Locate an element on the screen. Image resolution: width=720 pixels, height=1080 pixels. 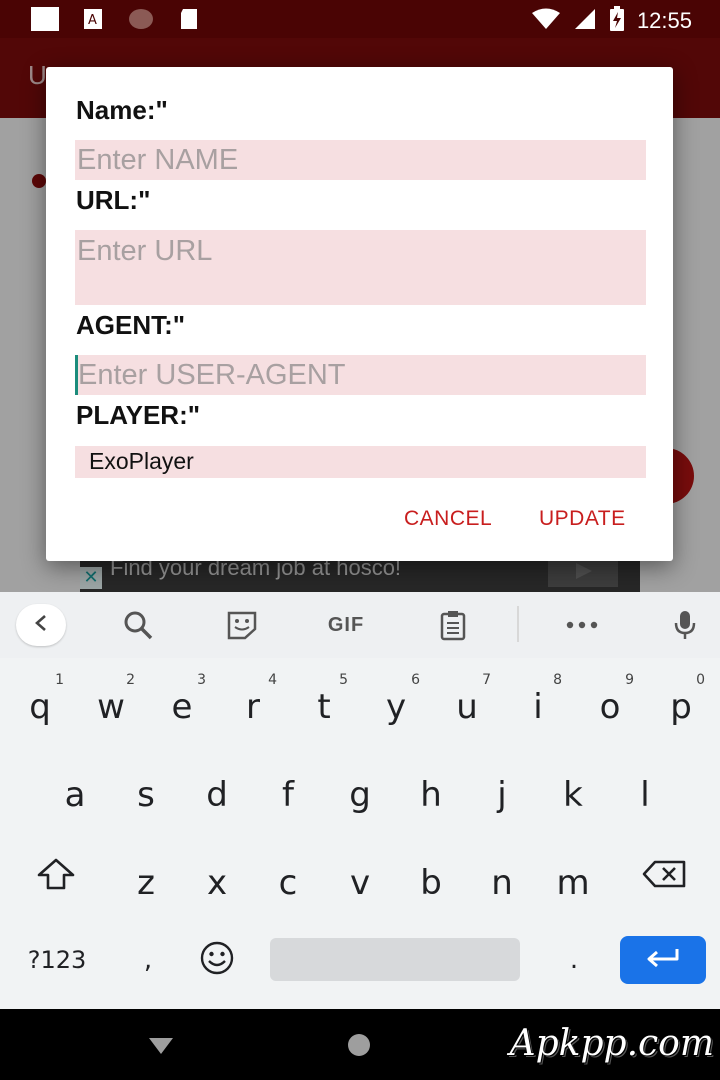
wifi-icon is located at coordinates (546, 21).